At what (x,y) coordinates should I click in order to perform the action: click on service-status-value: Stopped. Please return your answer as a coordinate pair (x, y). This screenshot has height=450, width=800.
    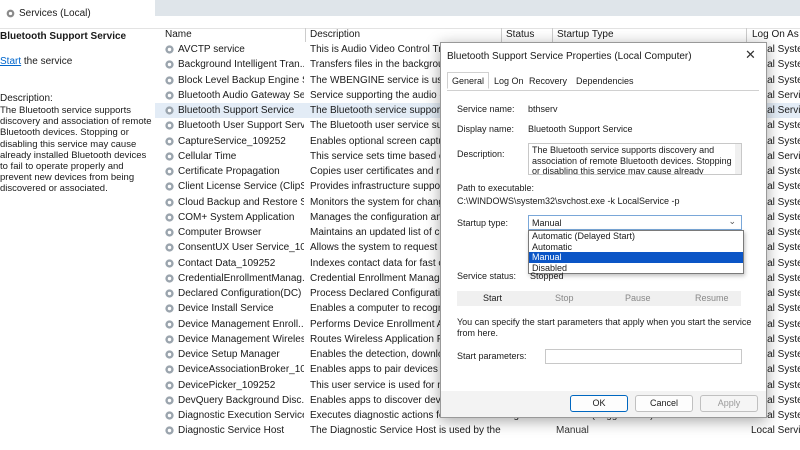
    Looking at the image, I should click on (547, 276).